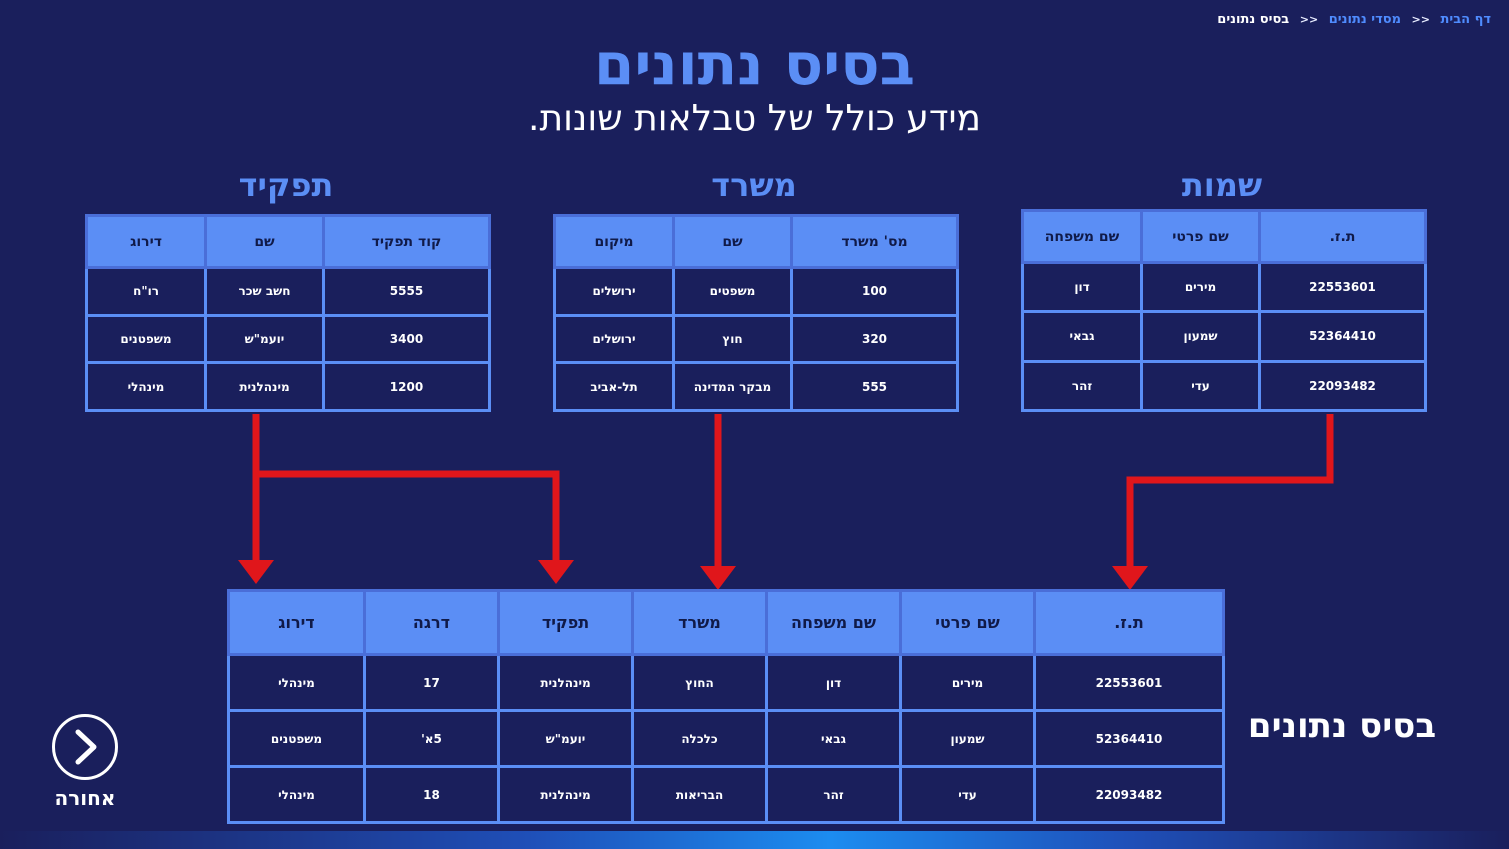 The image size is (1509, 849). Describe the element at coordinates (833, 622) in the screenshot. I see `db-header-last-name: שם משפחה` at that location.